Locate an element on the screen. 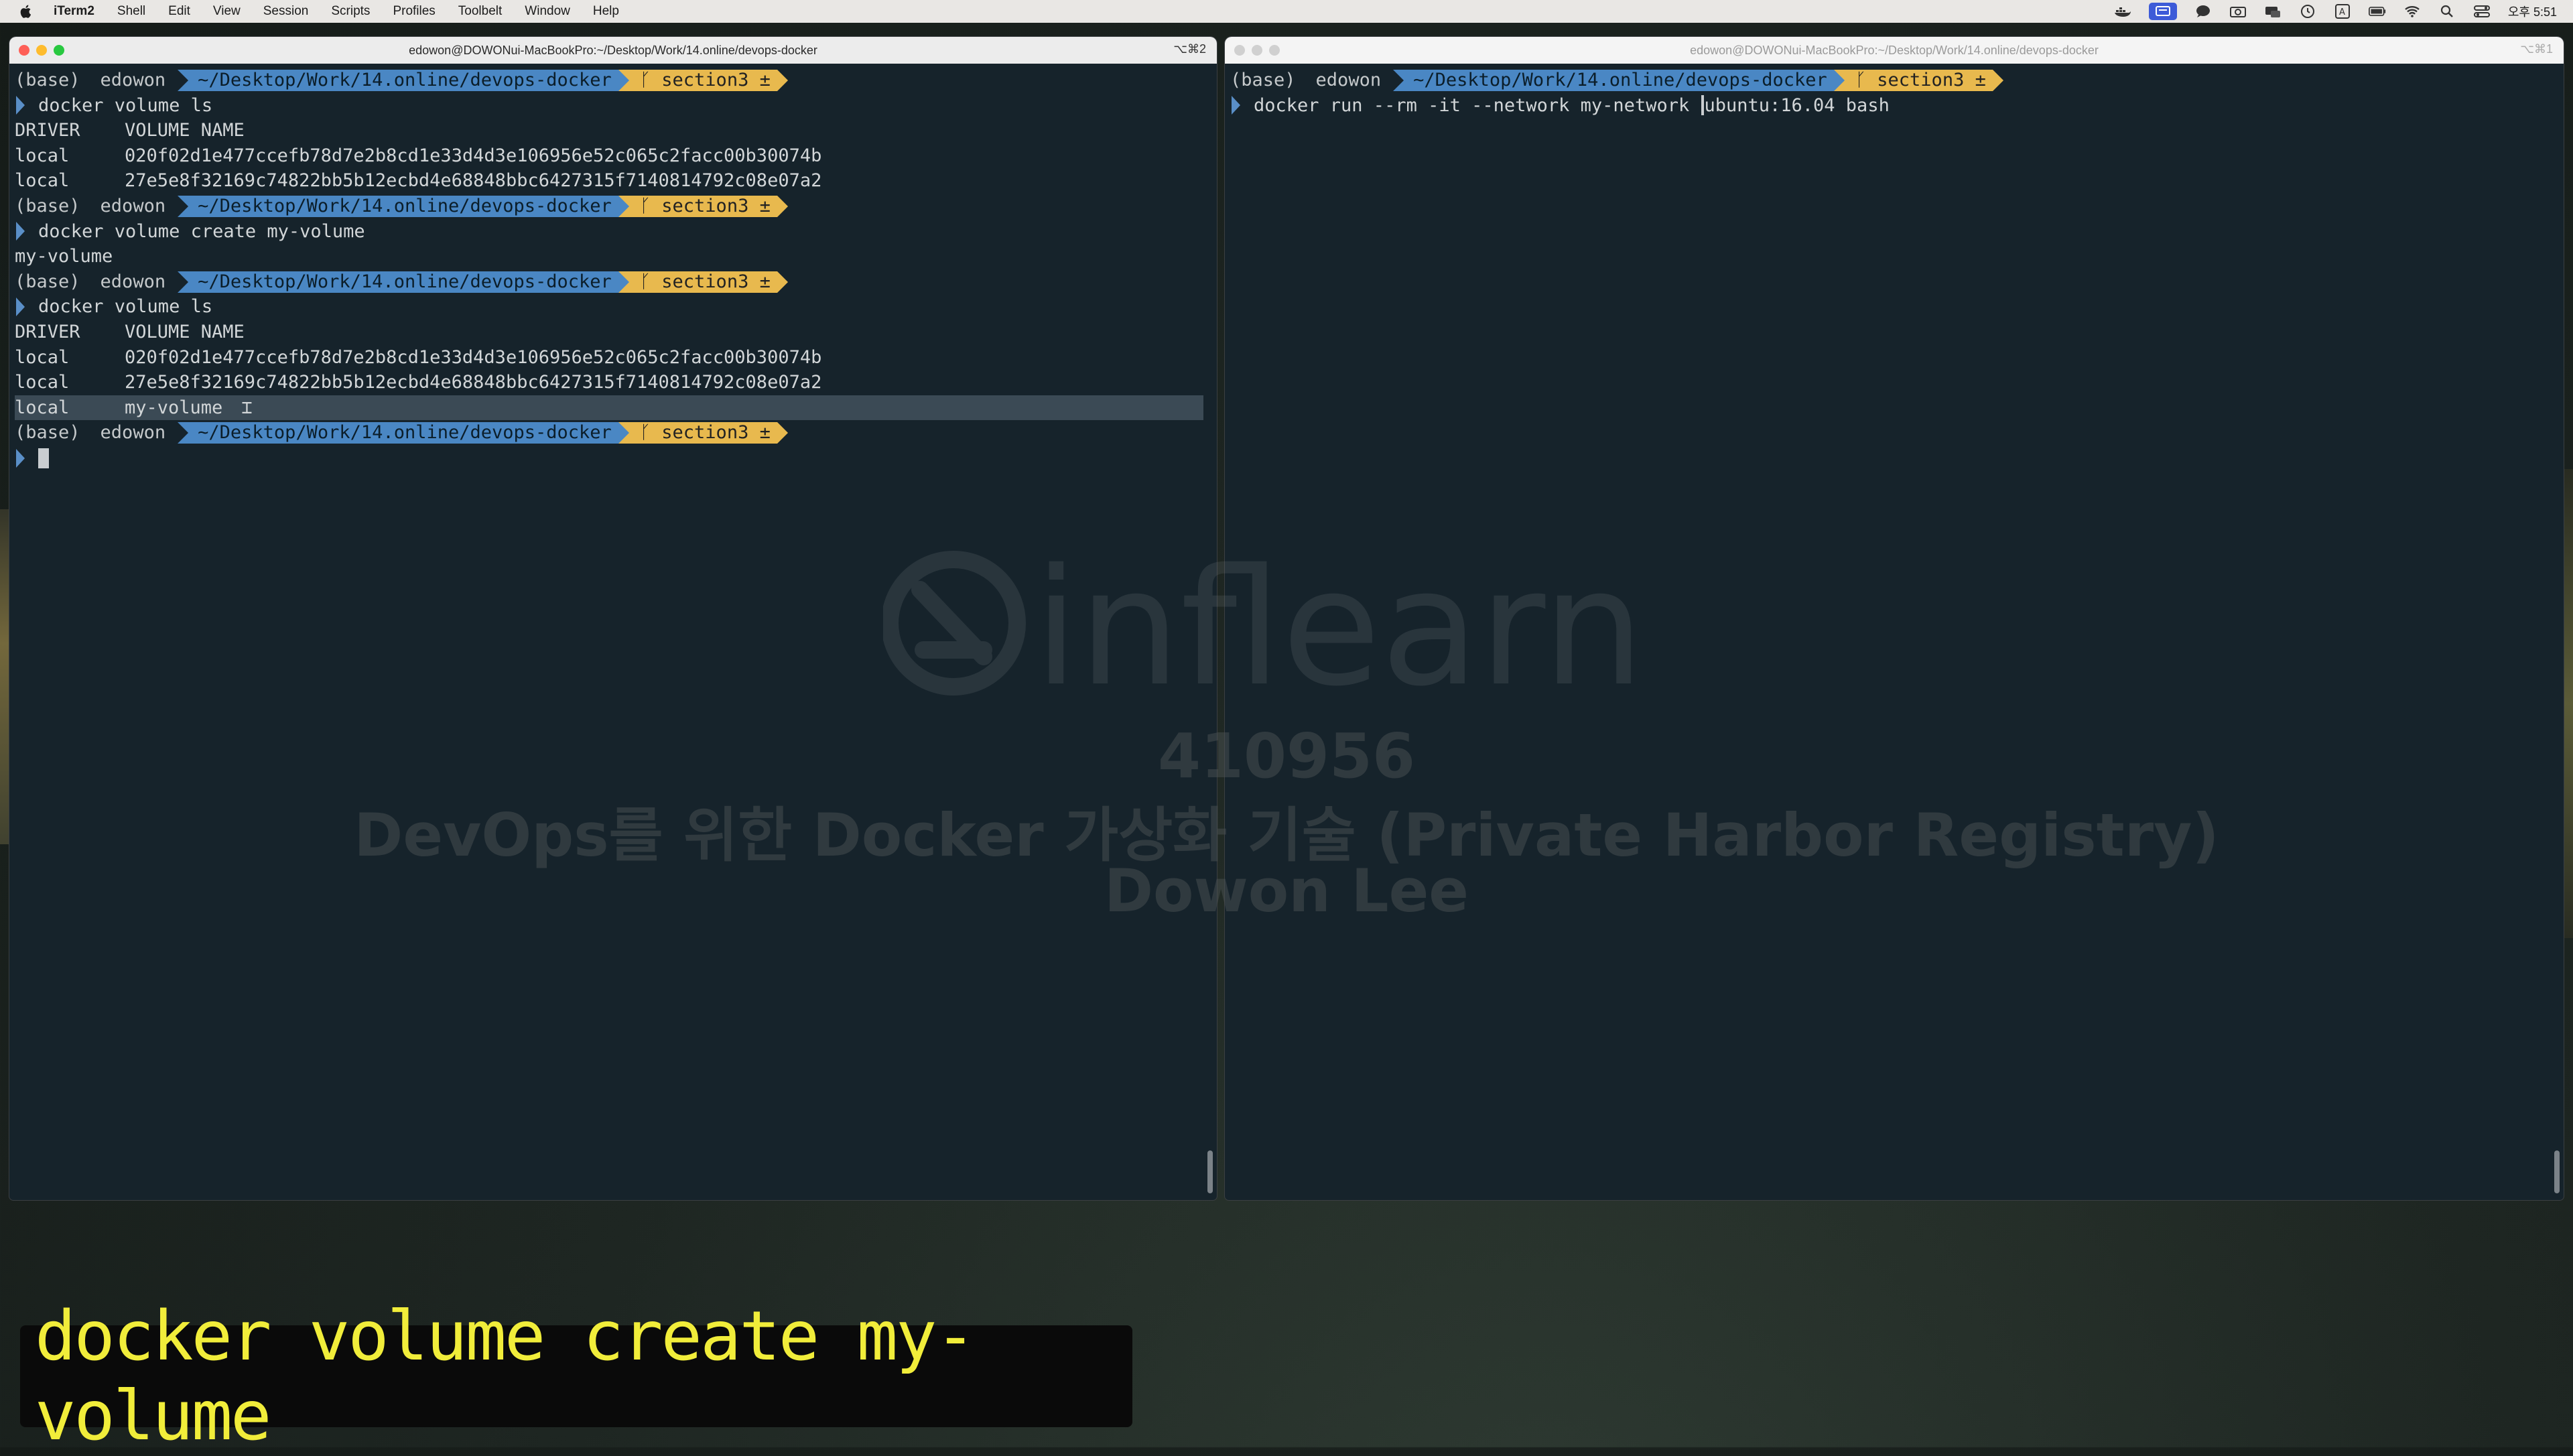 The width and height of the screenshot is (2573, 1456). command-text: docker volume ls is located at coordinates (125, 105).